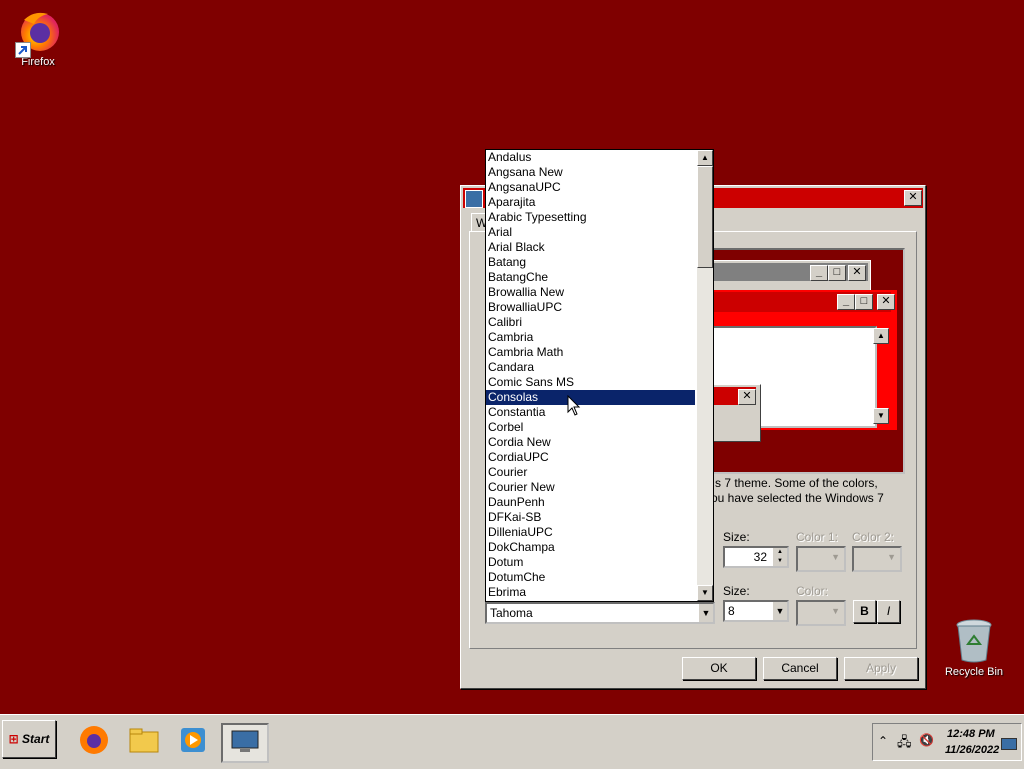 The width and height of the screenshot is (1024, 769). What do you see at coordinates (590, 322) in the screenshot?
I see `font-list-item: Calibri` at bounding box center [590, 322].